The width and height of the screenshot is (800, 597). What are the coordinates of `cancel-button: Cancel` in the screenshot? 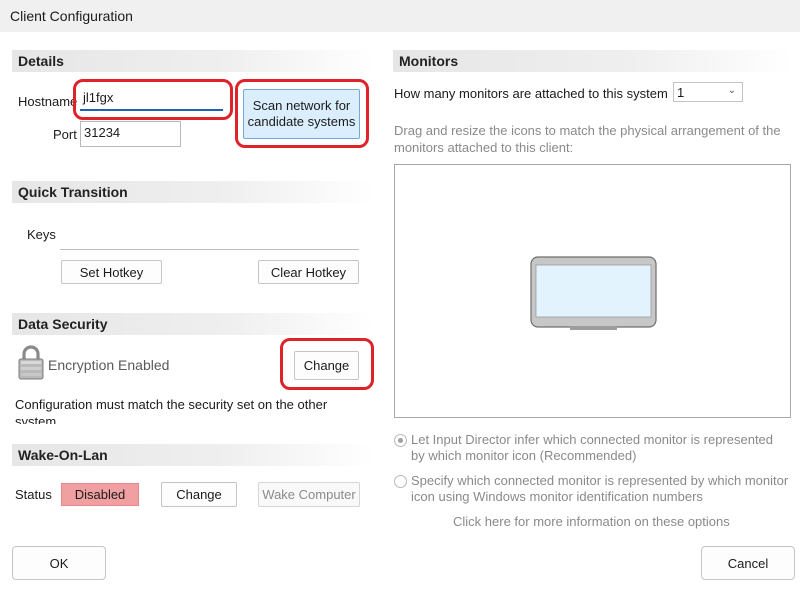 It's located at (748, 563).